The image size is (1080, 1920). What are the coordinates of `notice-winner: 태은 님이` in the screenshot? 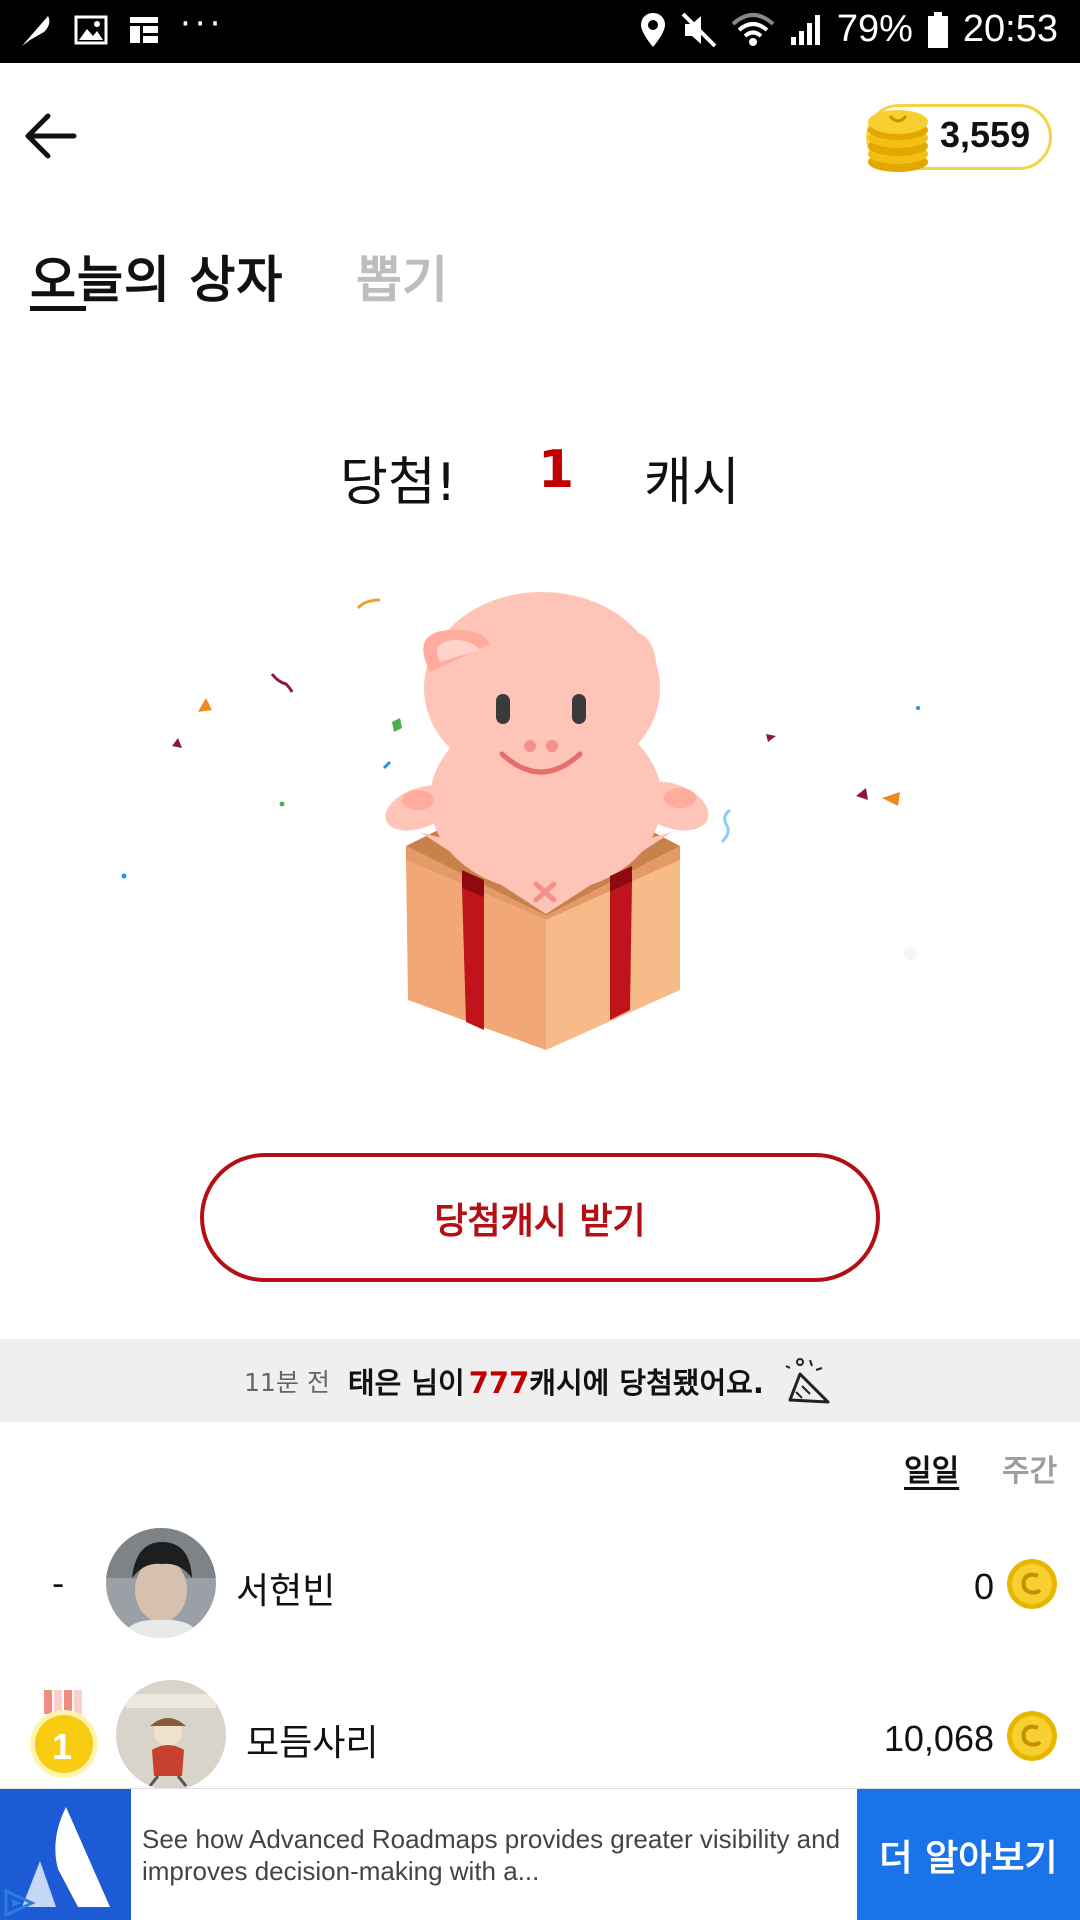 It's located at (406, 1382).